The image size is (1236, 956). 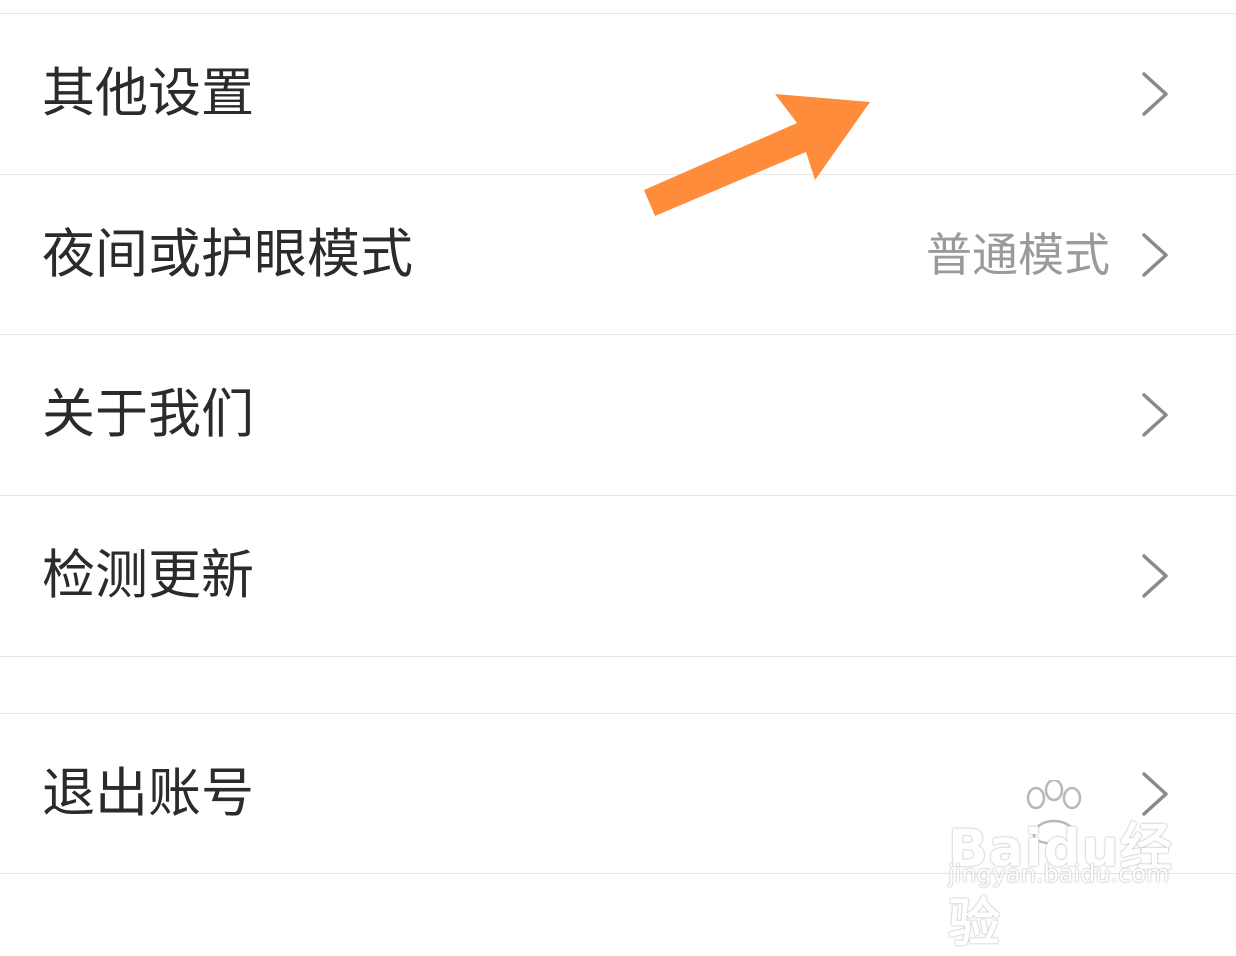 What do you see at coordinates (227, 254) in the screenshot?
I see `row-label: 夜间或护眼模式` at bounding box center [227, 254].